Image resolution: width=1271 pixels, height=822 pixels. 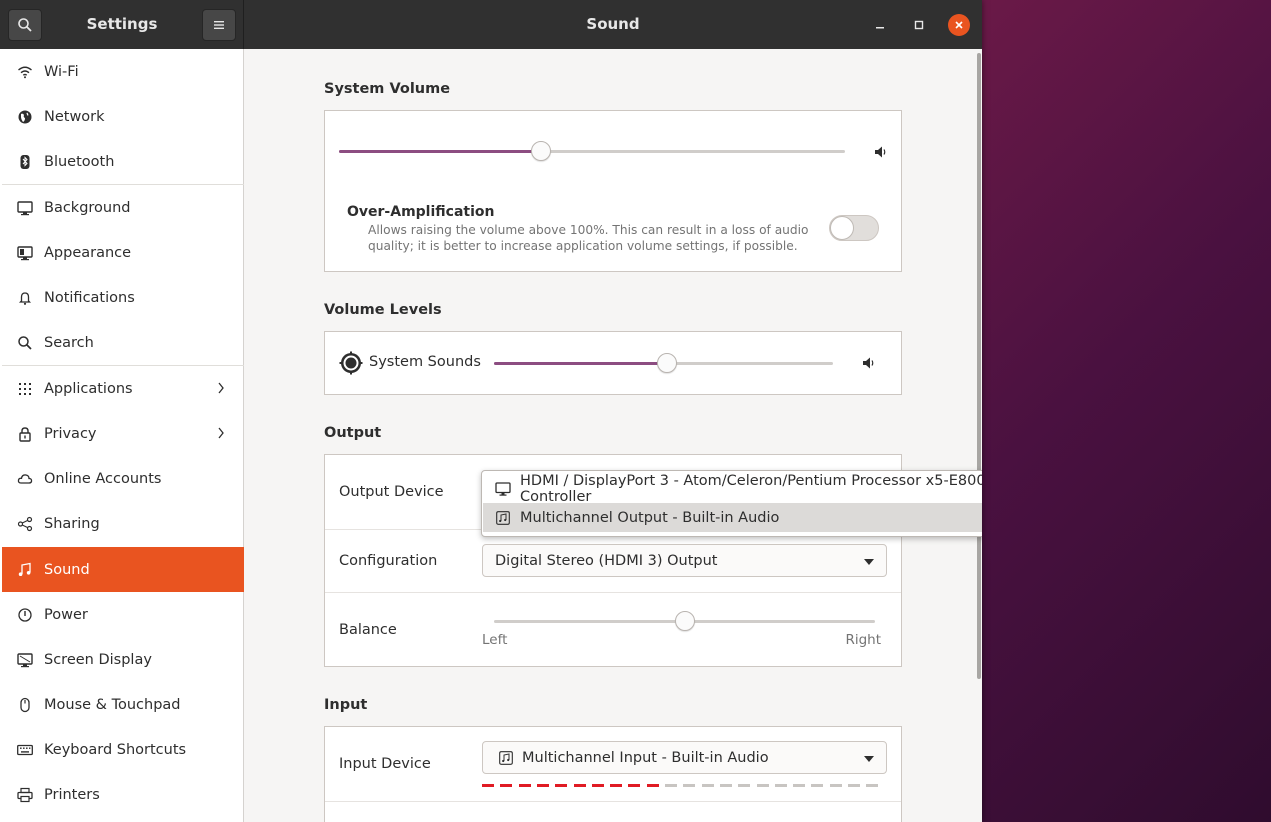 What do you see at coordinates (67, 569) in the screenshot?
I see `sidebar-item-label: Sound` at bounding box center [67, 569].